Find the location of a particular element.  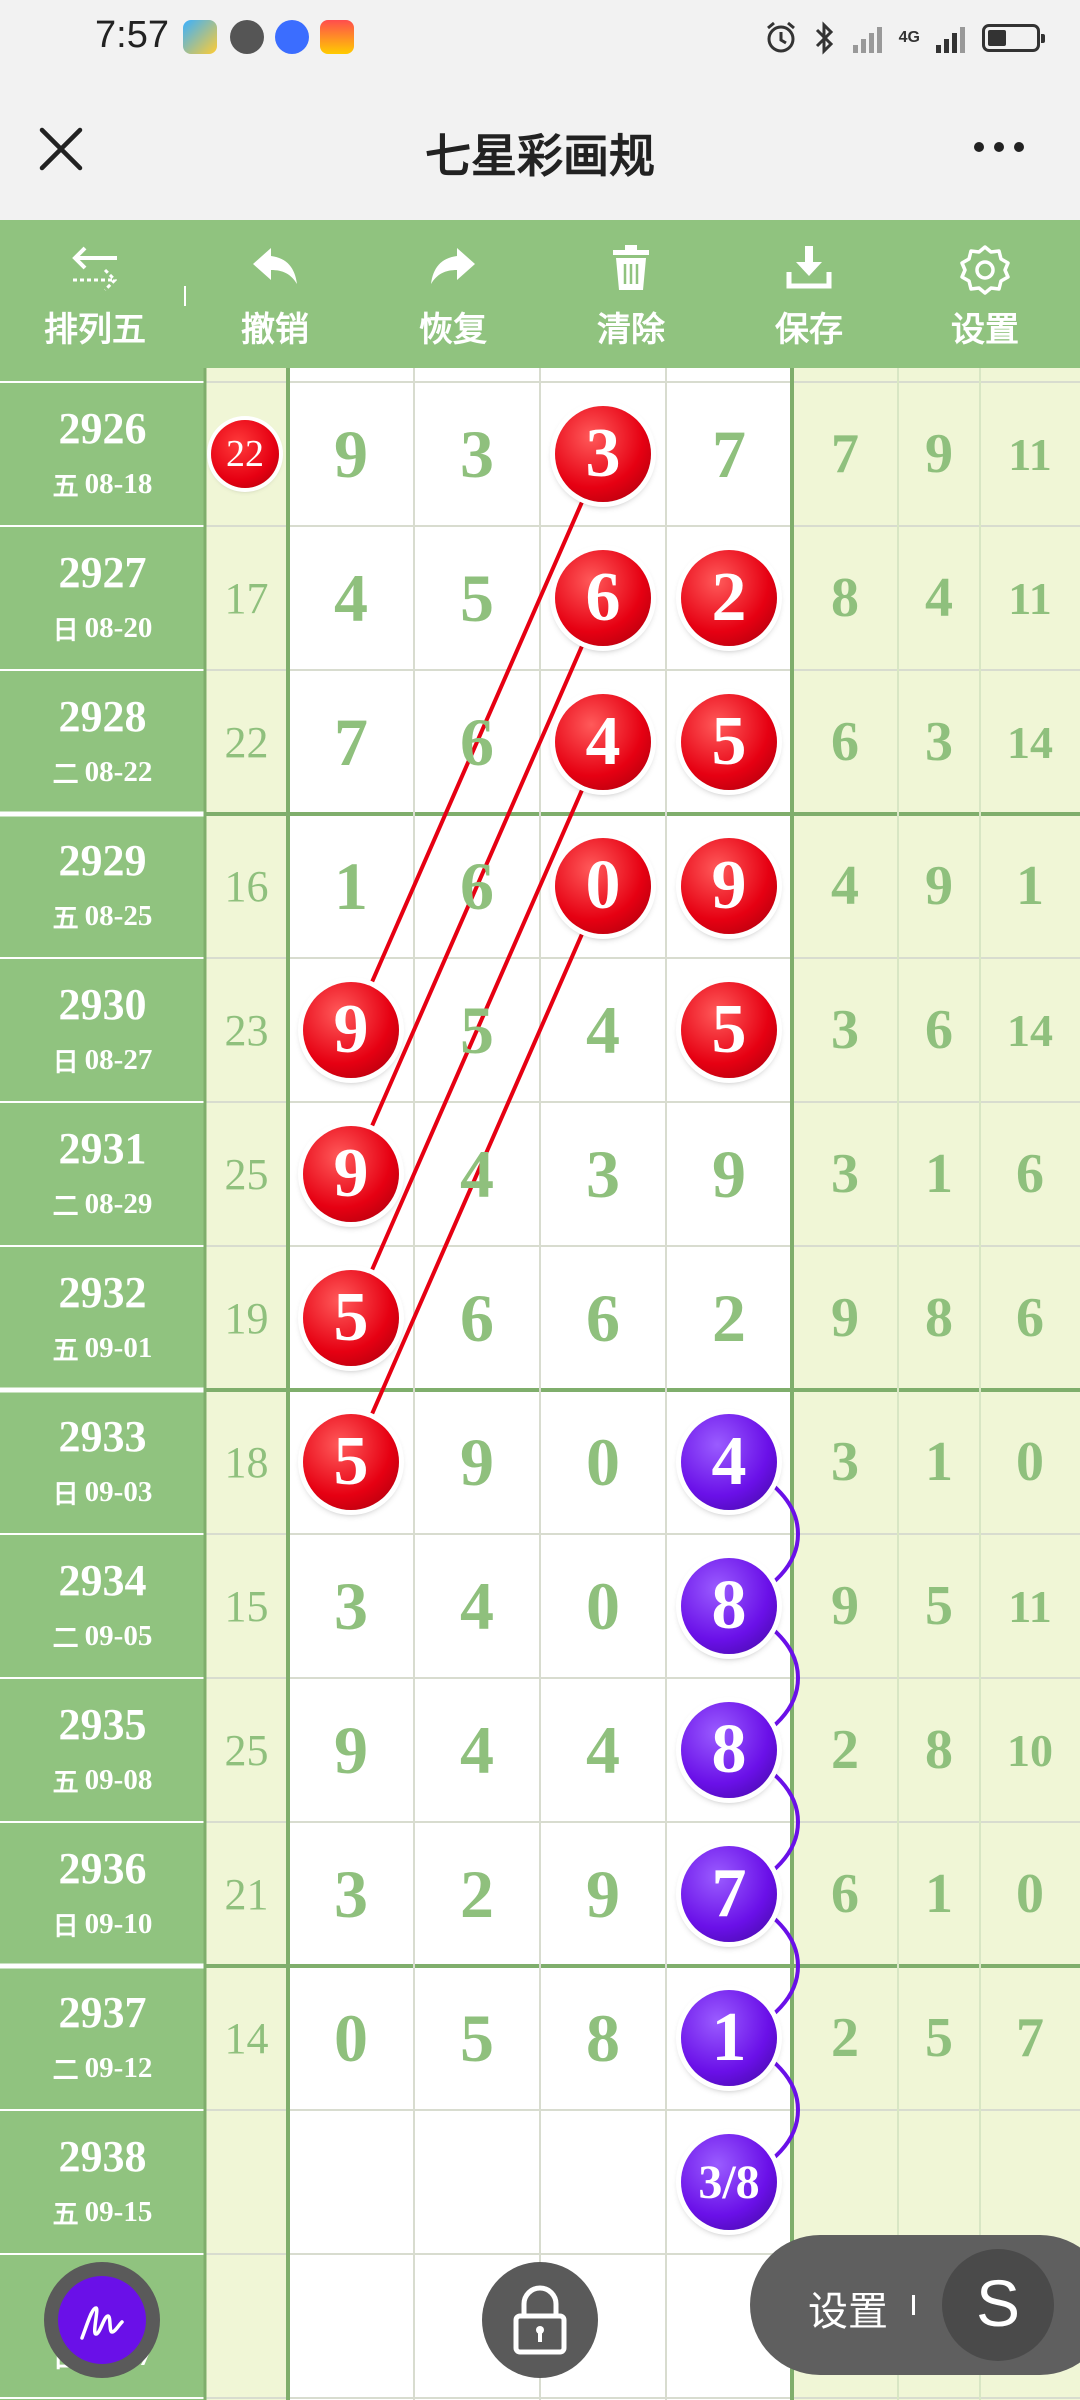

issue-date: 五 08-18 is located at coordinates (102, 484).